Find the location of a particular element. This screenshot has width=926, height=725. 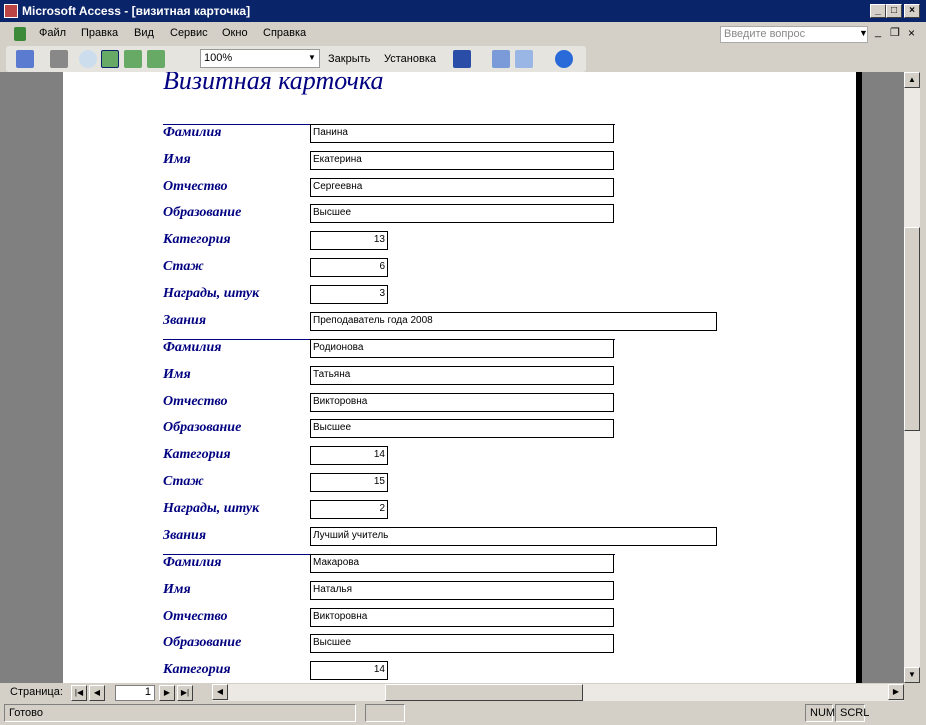

ask-question-input: Введите вопрос is located at coordinates (794, 34).